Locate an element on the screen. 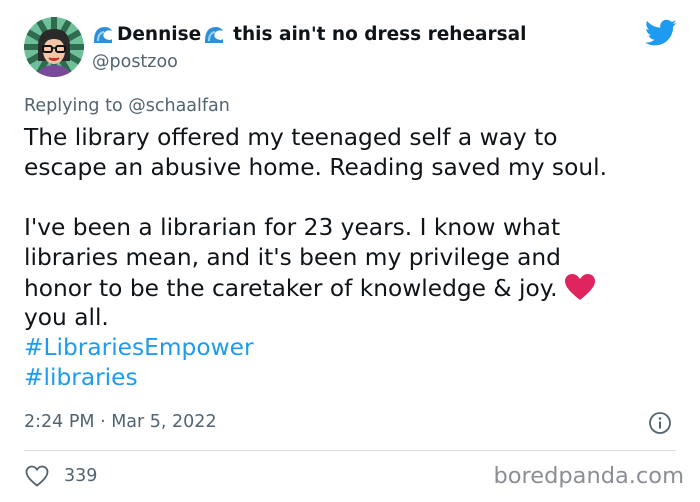 This screenshot has height=502, width=700. divider is located at coordinates (350, 450).